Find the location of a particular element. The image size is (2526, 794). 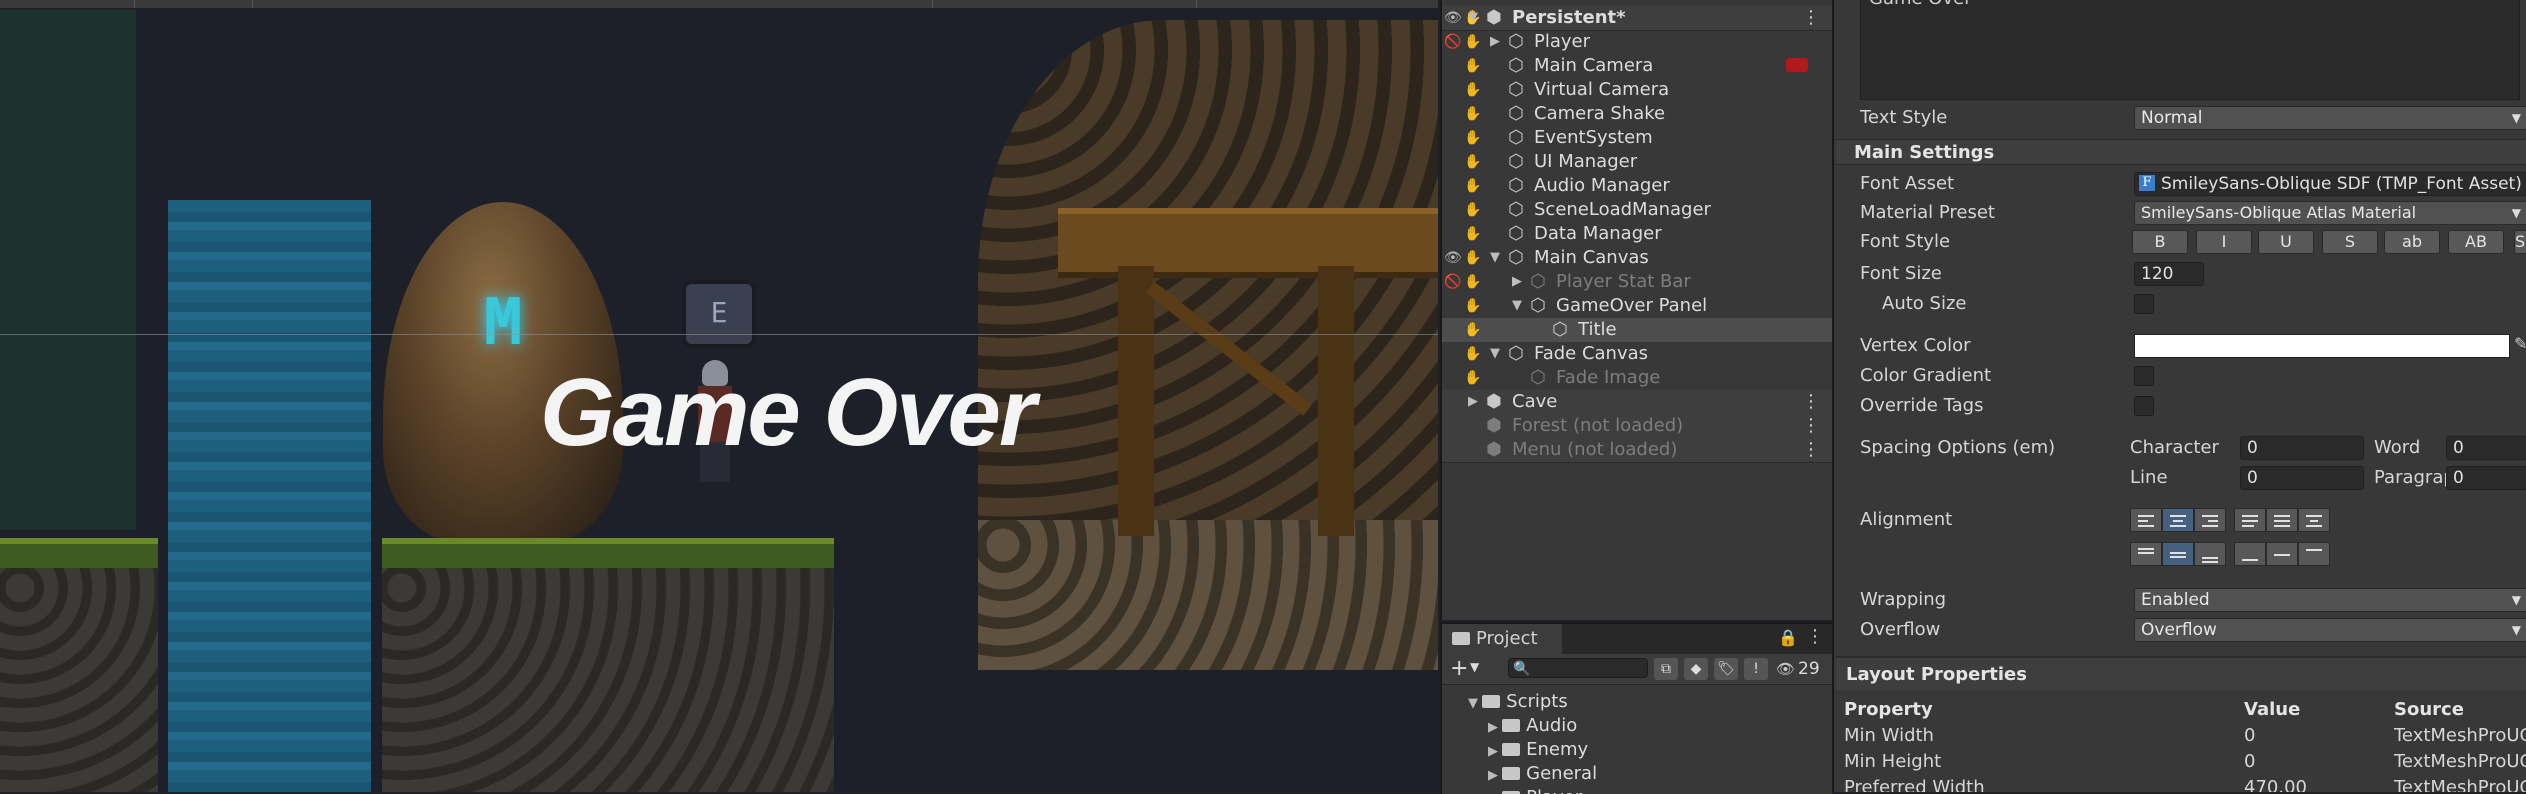

hierarchy-scene-row: ⬢ Menu (not loaded) ⋮ is located at coordinates (1637, 450).